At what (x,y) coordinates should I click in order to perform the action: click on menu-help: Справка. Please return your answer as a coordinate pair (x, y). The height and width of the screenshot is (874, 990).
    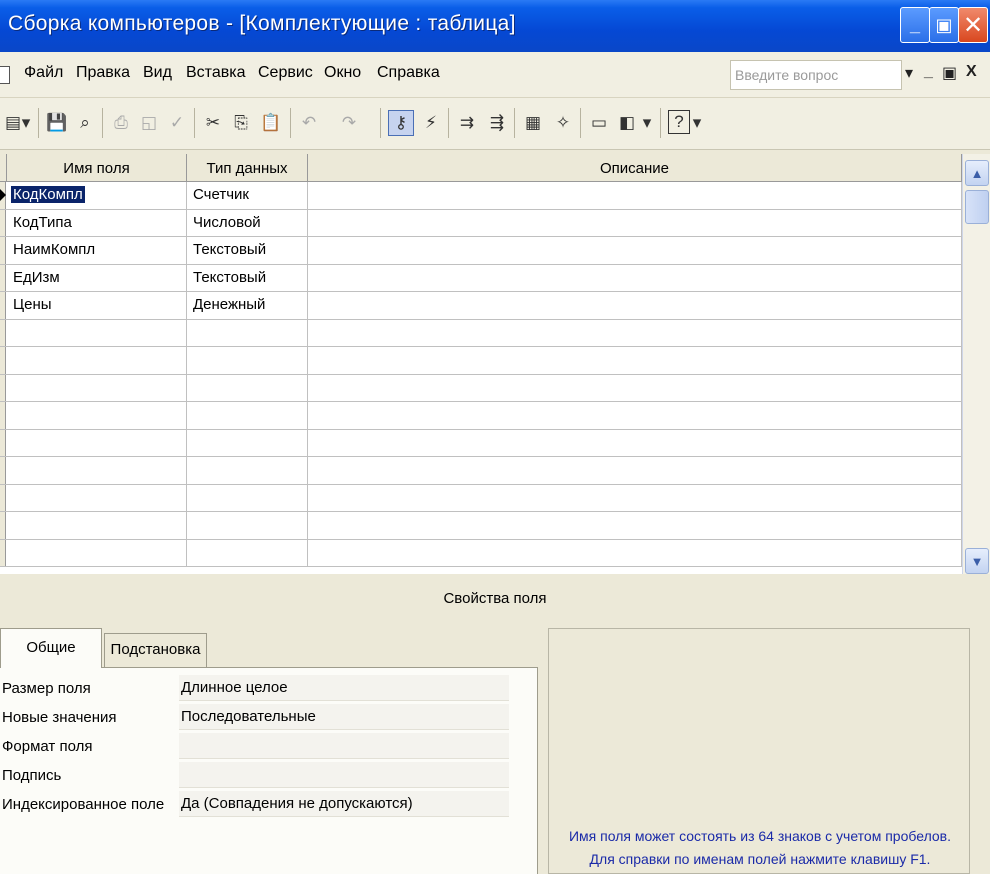
    Looking at the image, I should click on (408, 73).